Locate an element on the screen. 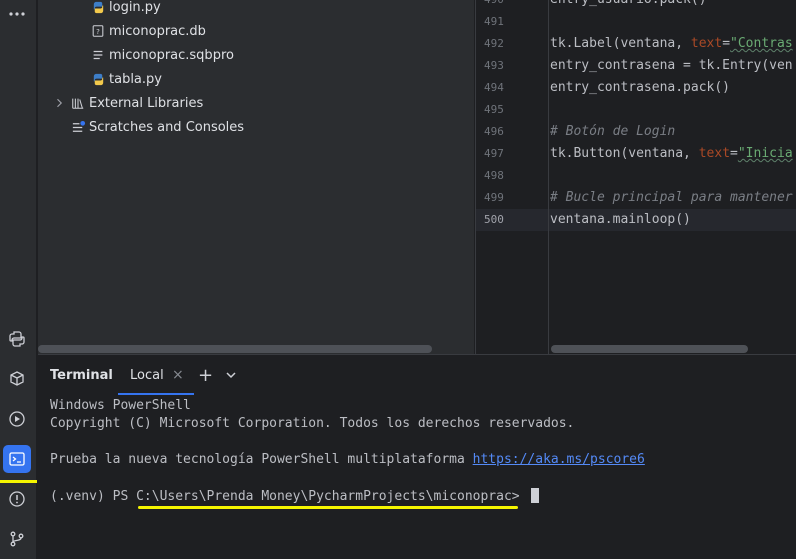 This screenshot has height=559, width=796. python-console-icon is located at coordinates (17, 339).